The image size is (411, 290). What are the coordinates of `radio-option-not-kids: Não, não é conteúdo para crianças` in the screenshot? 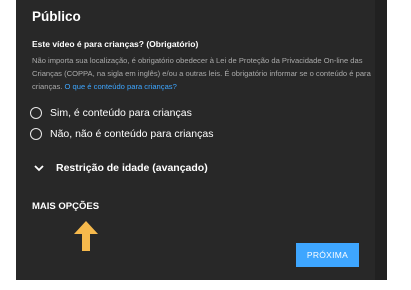 It's located at (121, 134).